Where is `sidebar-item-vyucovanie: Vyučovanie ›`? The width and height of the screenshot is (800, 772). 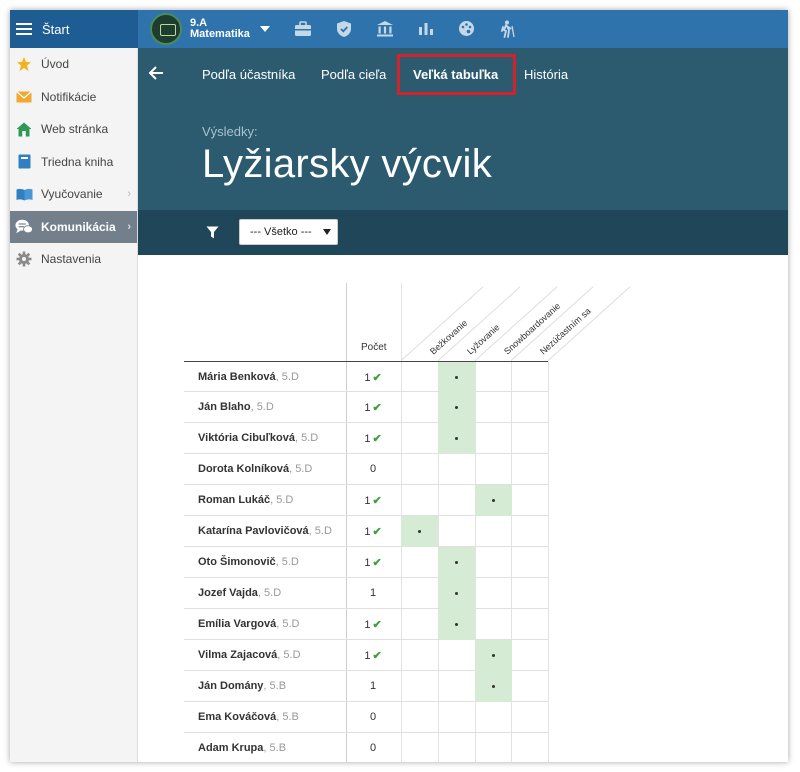 sidebar-item-vyucovanie: Vyučovanie › is located at coordinates (73, 194).